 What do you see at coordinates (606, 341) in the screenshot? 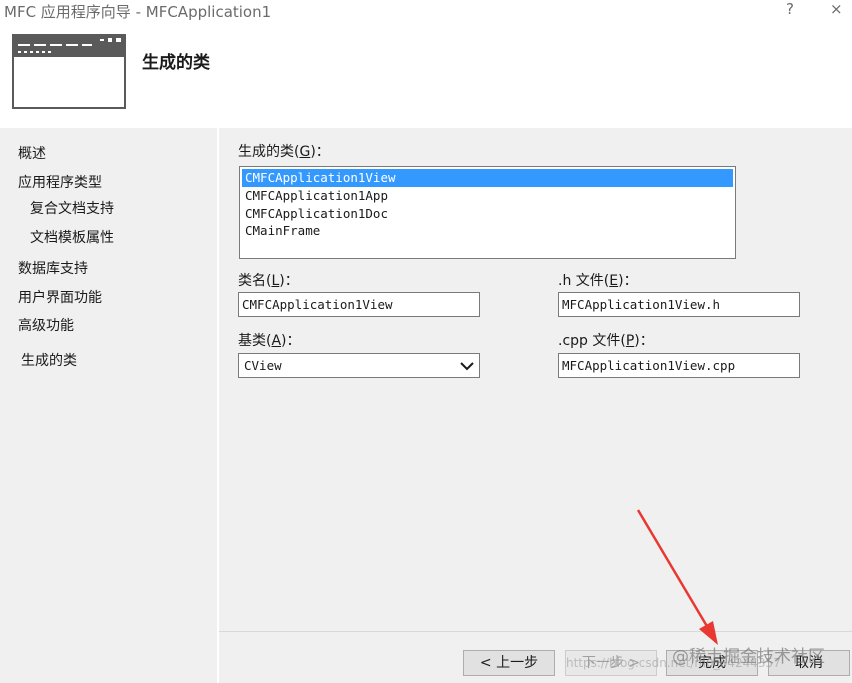
I see `cpp-file-label: .cpp 文件(P)：` at bounding box center [606, 341].